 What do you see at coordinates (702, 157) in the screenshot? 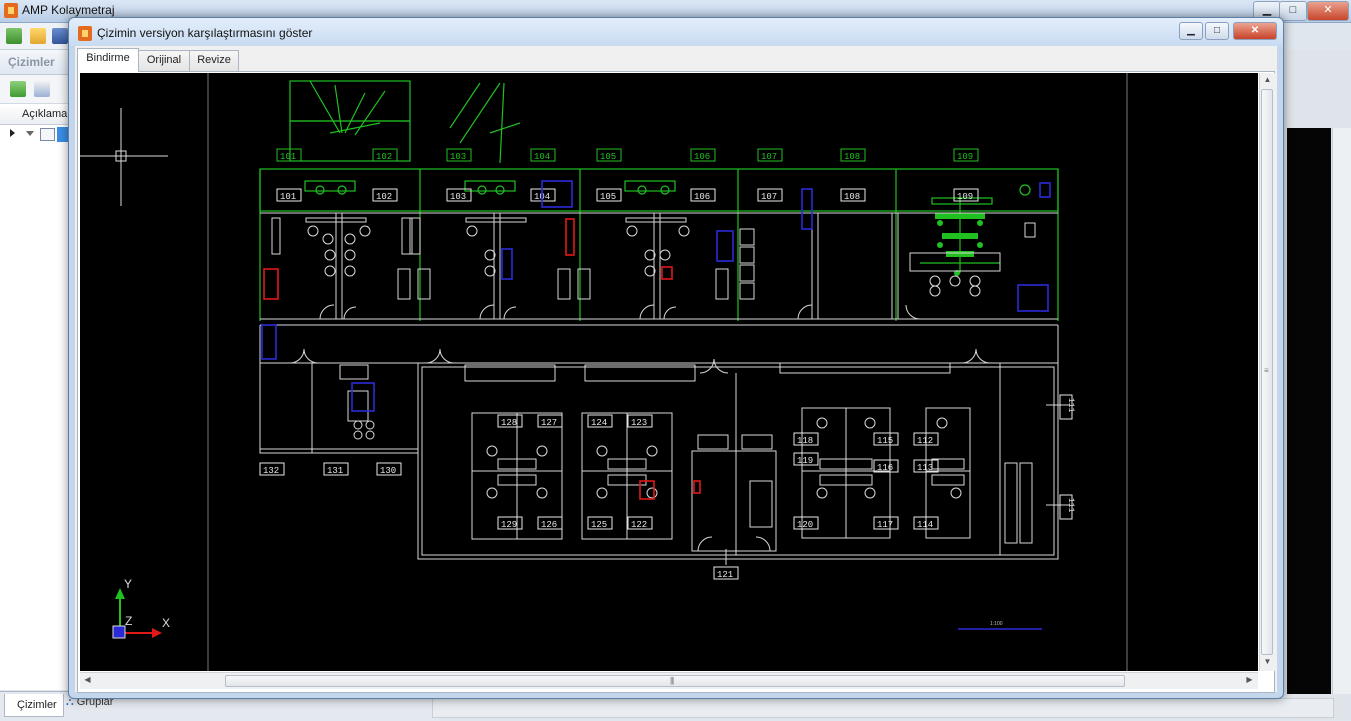
I see `room-tag-top-text: 106` at bounding box center [702, 157].